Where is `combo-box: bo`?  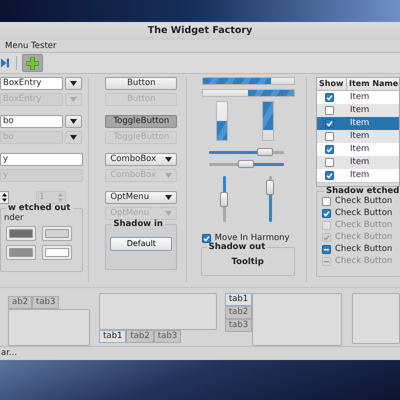 combo-box: bo is located at coordinates (31, 121).